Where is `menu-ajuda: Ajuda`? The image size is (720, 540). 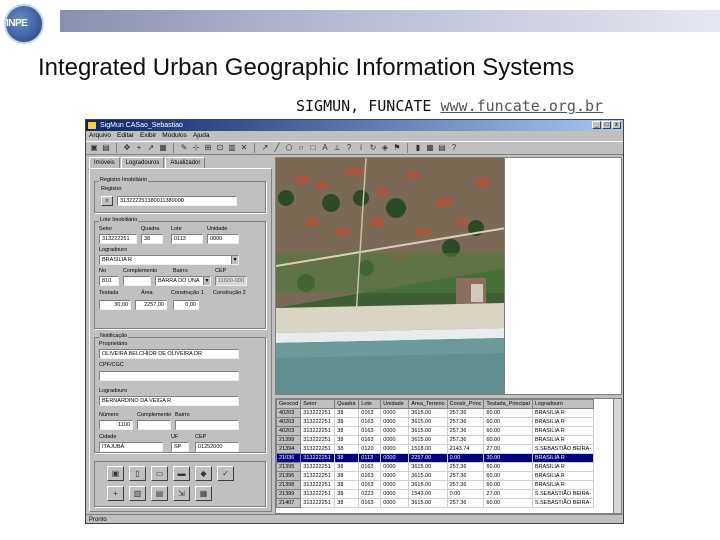
menu-ajuda: Ajuda is located at coordinates (201, 136).